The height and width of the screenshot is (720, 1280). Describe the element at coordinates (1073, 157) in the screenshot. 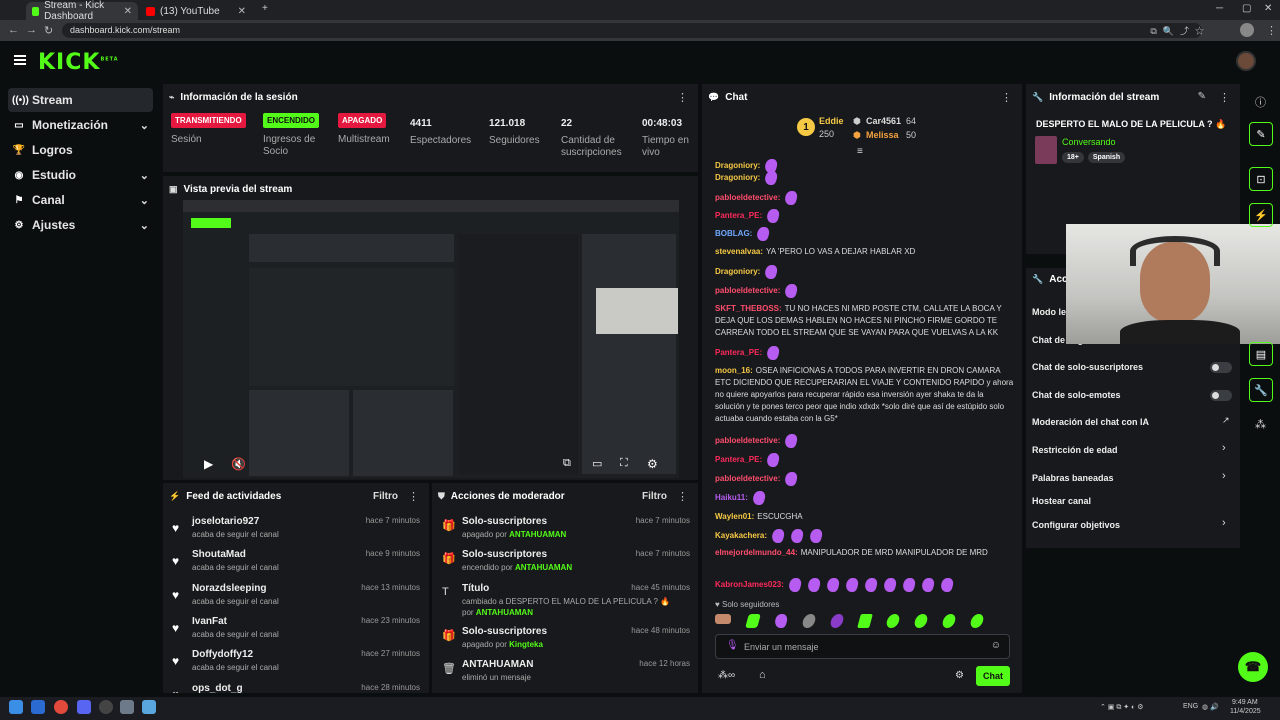

I see `tag: 18+` at that location.